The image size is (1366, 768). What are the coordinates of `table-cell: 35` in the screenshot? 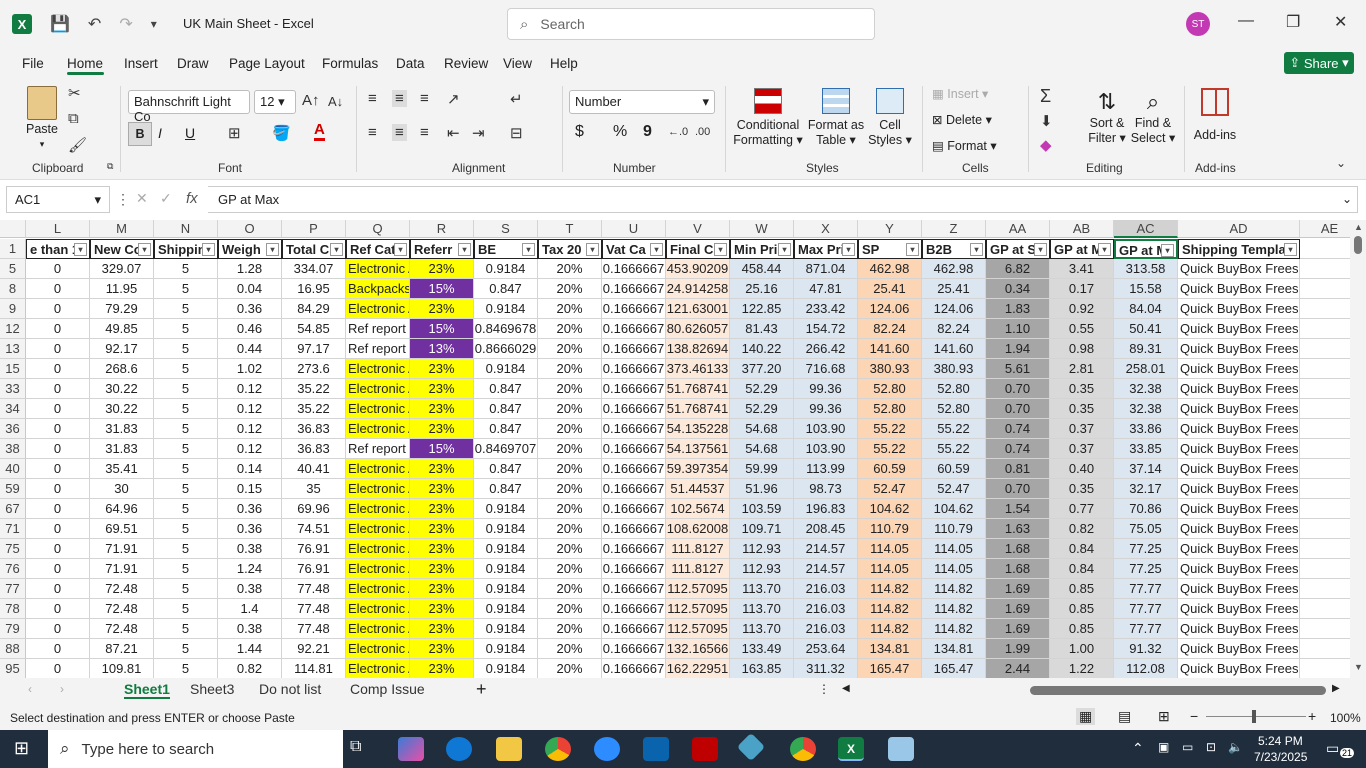 It's located at (314, 489).